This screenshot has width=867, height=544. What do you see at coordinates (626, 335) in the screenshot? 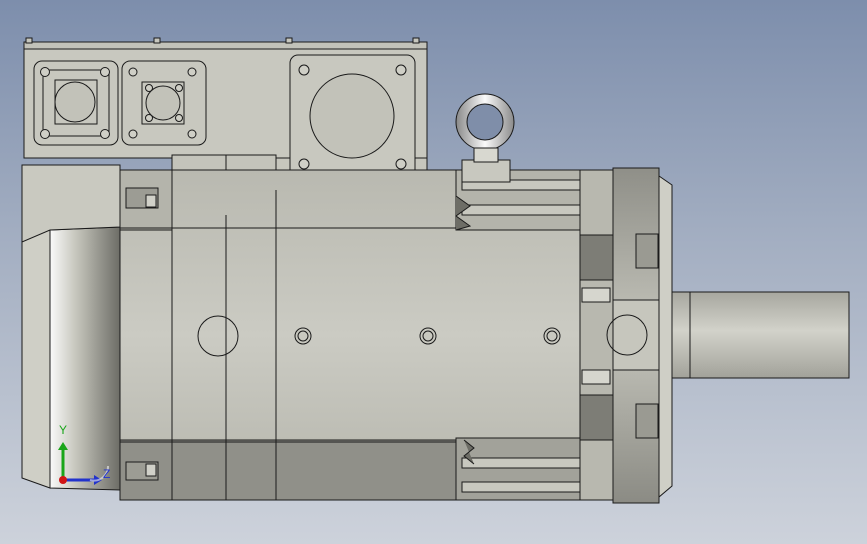
I see `front-flange` at bounding box center [626, 335].